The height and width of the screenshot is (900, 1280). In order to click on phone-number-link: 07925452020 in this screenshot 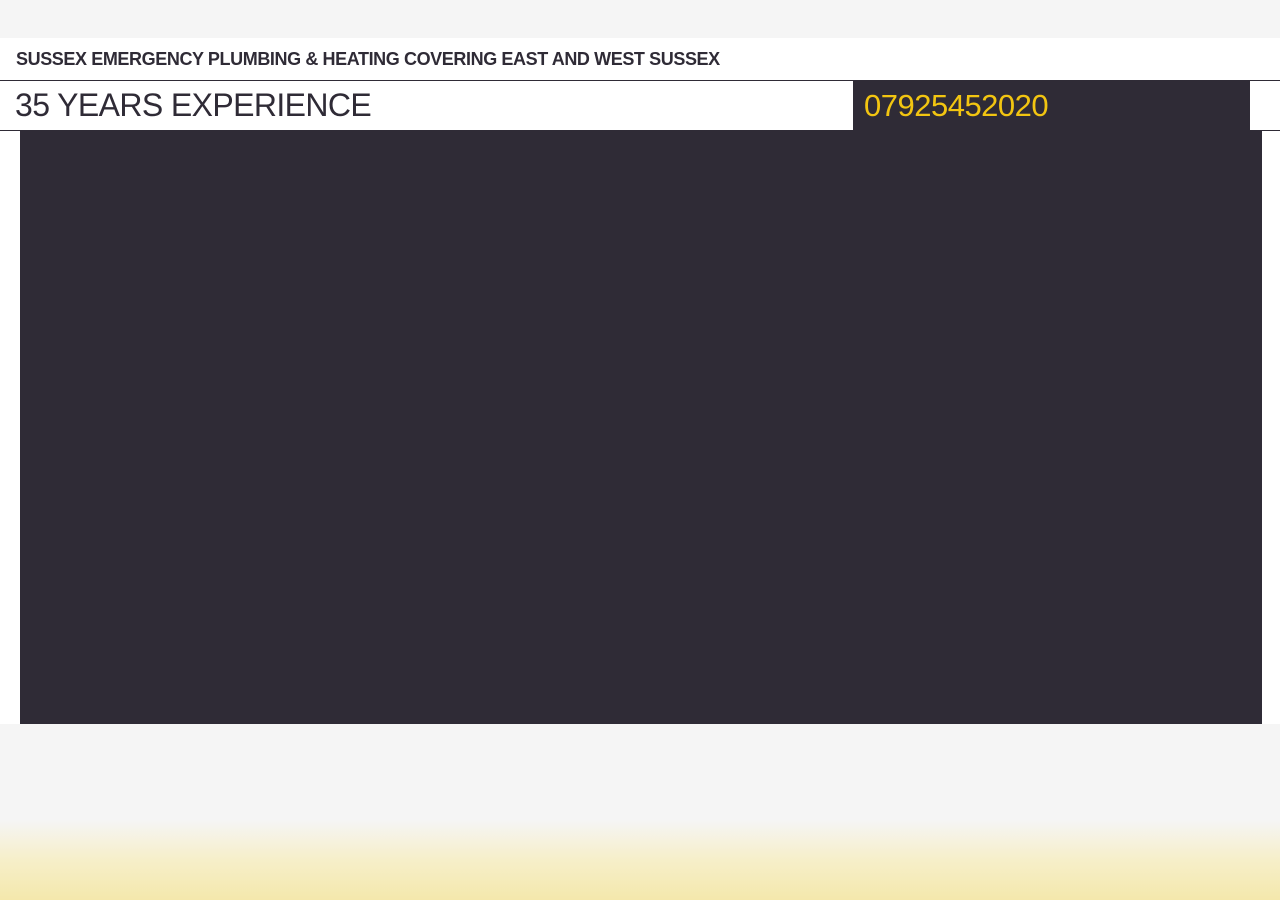, I will do `click(956, 106)`.